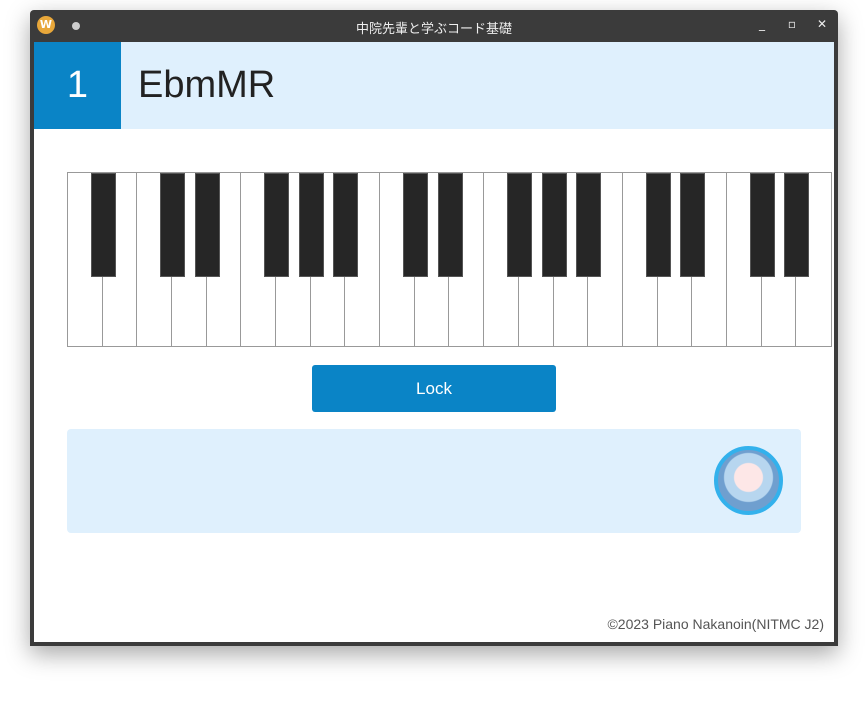 The image size is (868, 708). What do you see at coordinates (434, 388) in the screenshot?
I see `lock-button: Lock` at bounding box center [434, 388].